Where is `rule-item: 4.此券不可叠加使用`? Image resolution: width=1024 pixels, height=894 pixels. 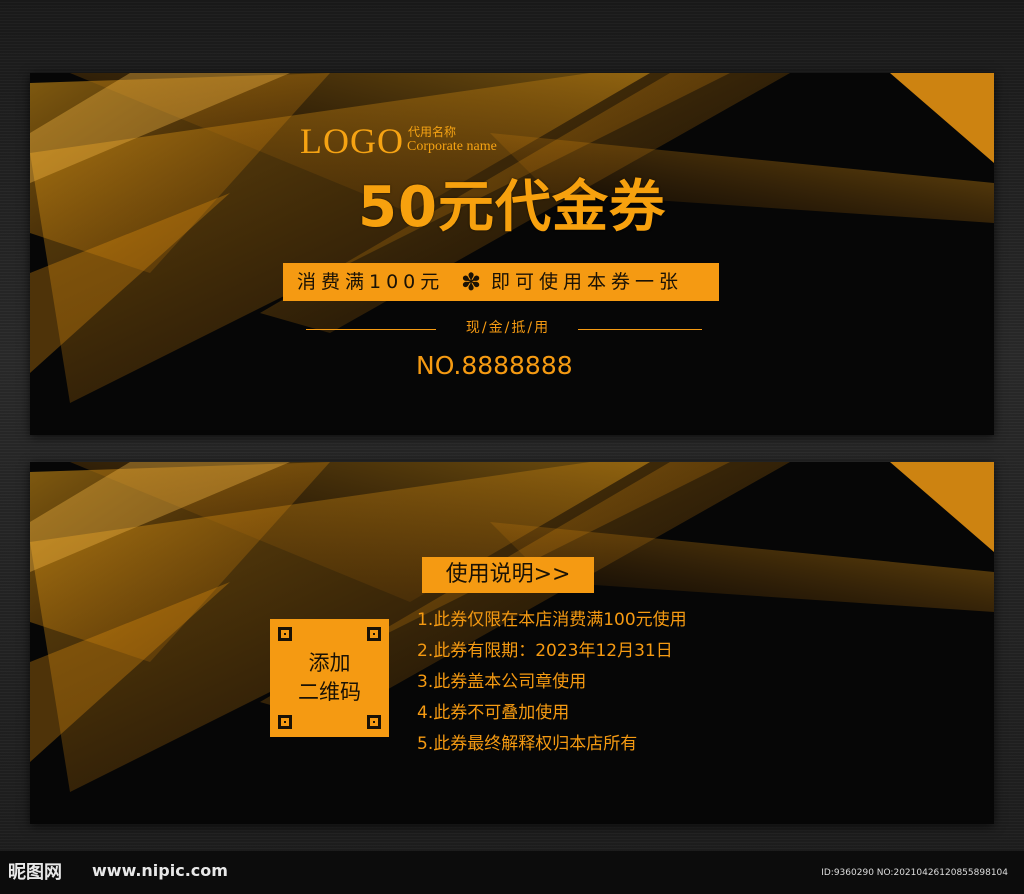 rule-item: 4.此券不可叠加使用 is located at coordinates (493, 713).